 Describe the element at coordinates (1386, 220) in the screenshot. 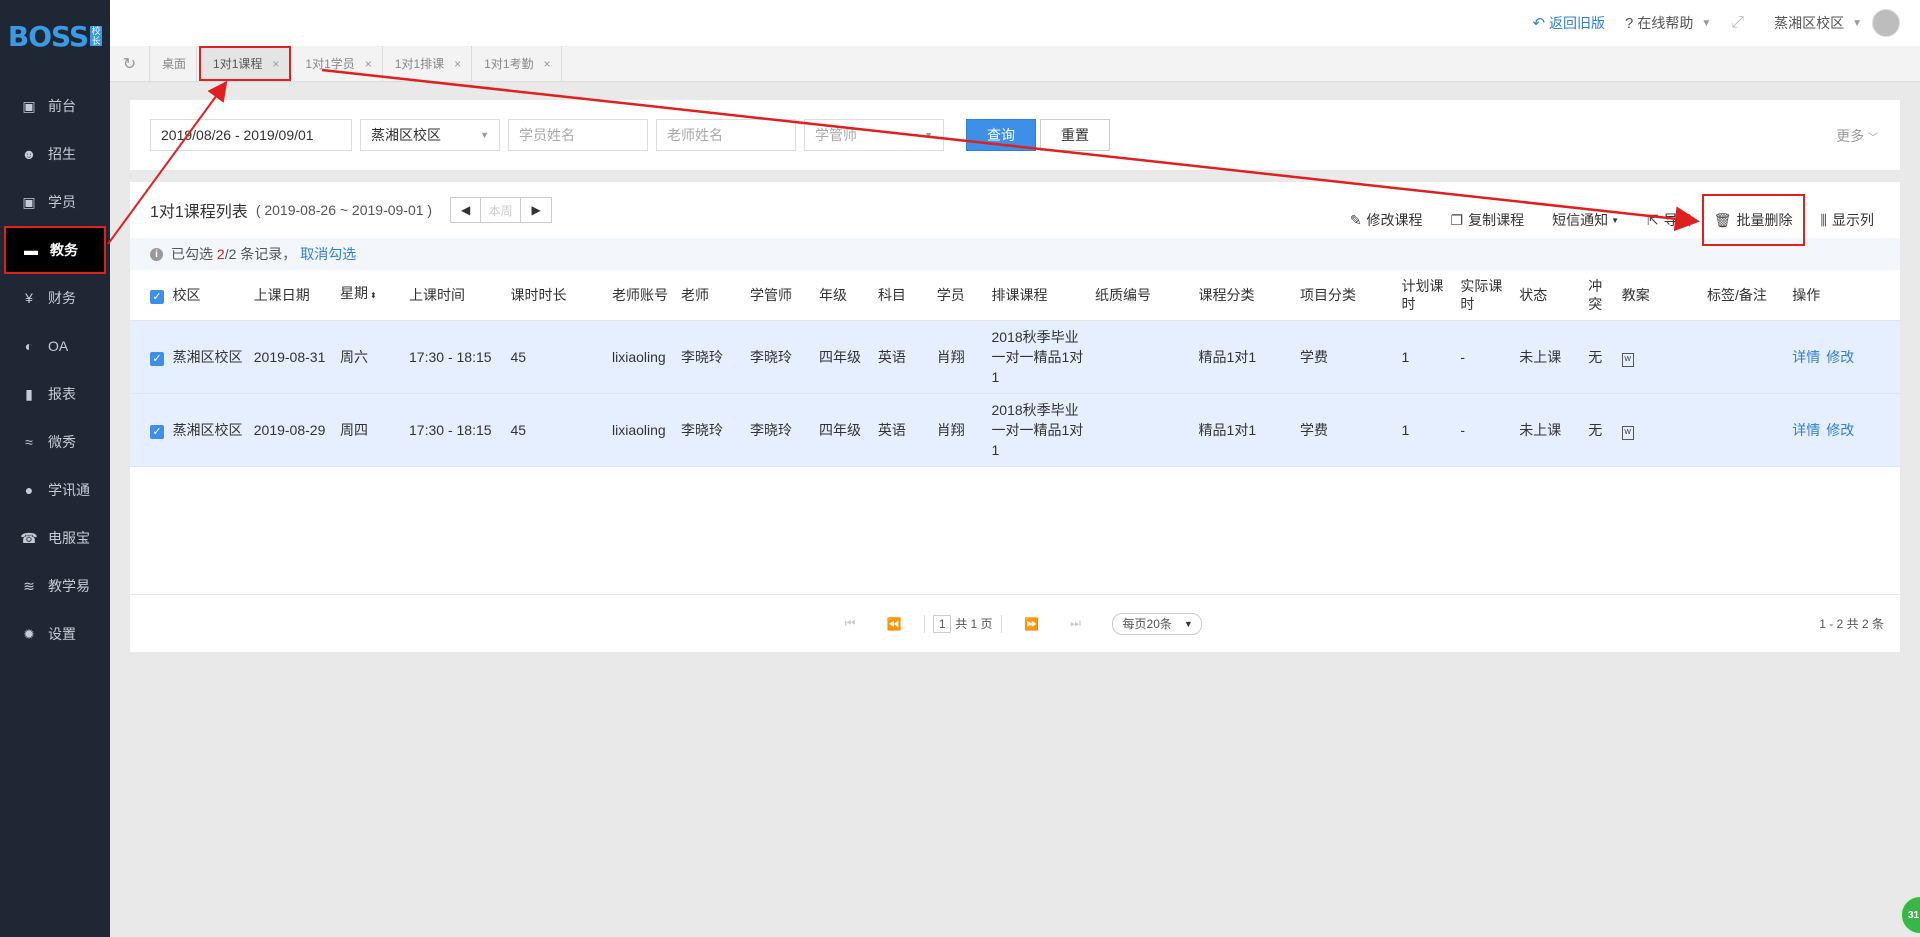

I see `edit-course-button: ✎ 修改课程` at that location.